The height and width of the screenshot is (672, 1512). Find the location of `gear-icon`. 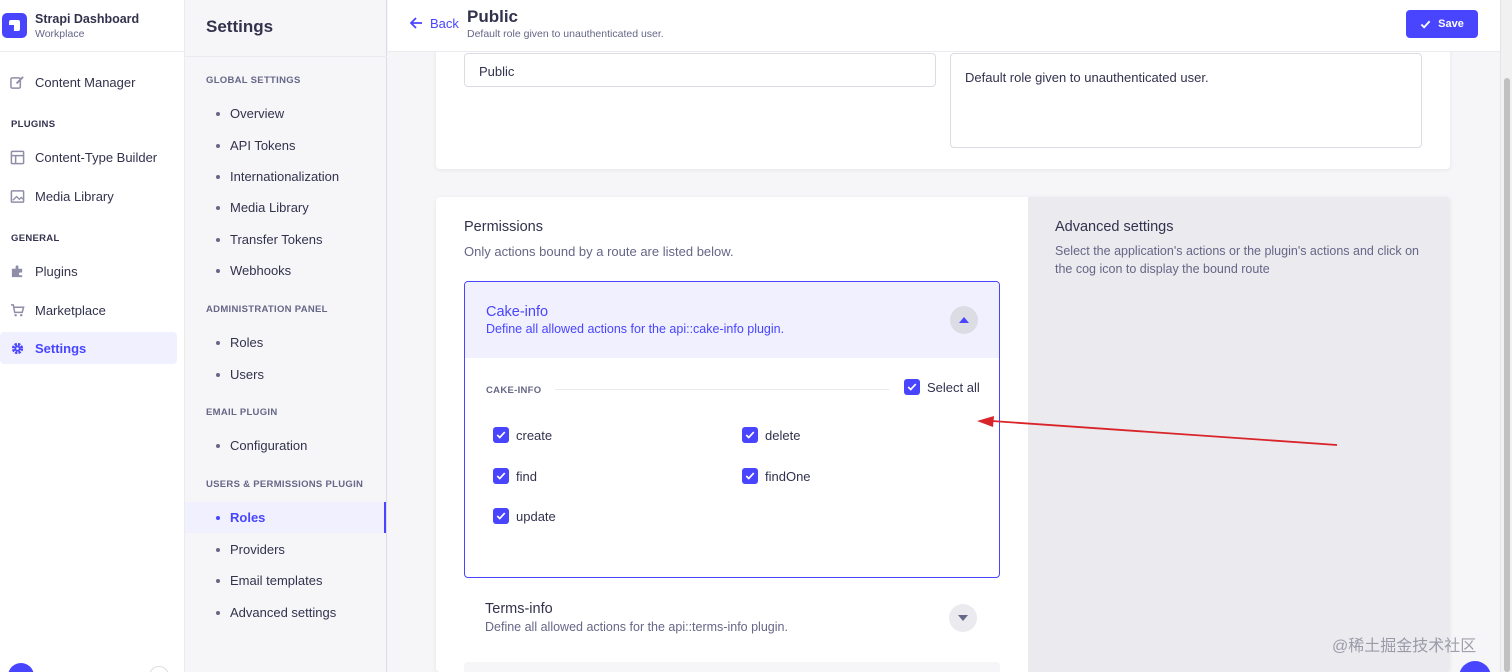

gear-icon is located at coordinates (17, 348).